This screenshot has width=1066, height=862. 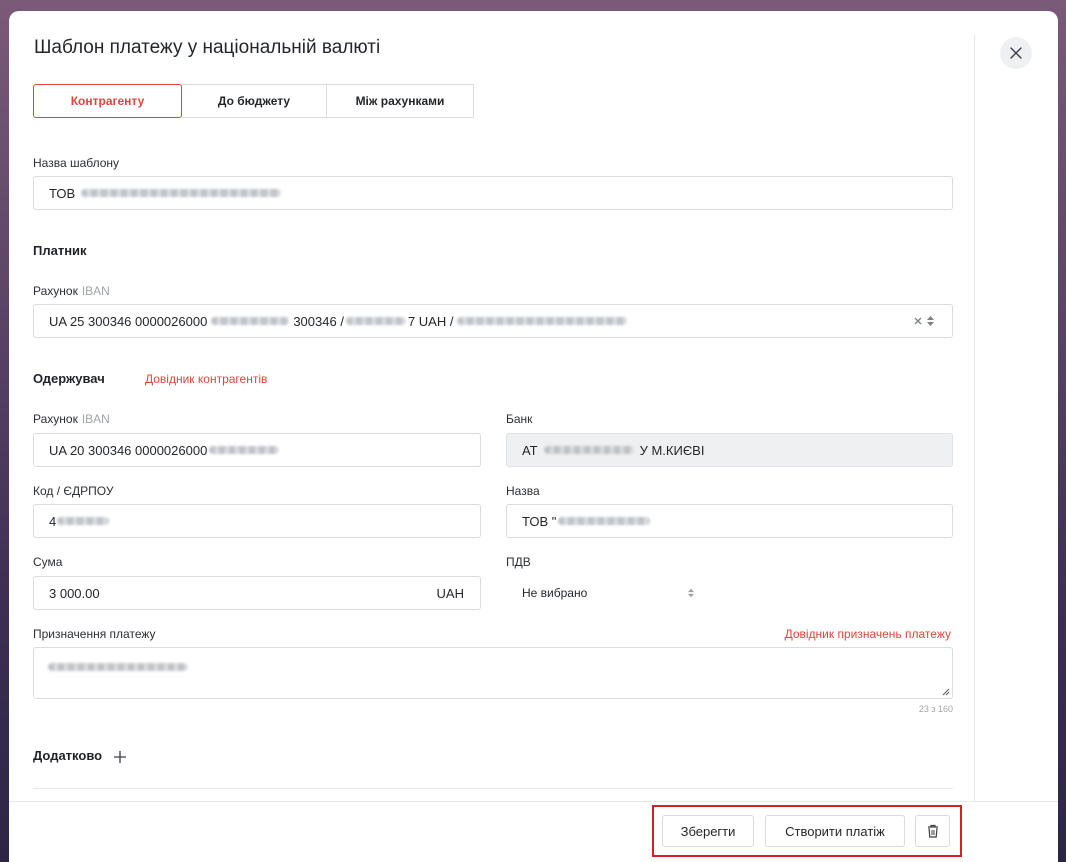 I want to click on bank-label: Банк, so click(x=519, y=419).